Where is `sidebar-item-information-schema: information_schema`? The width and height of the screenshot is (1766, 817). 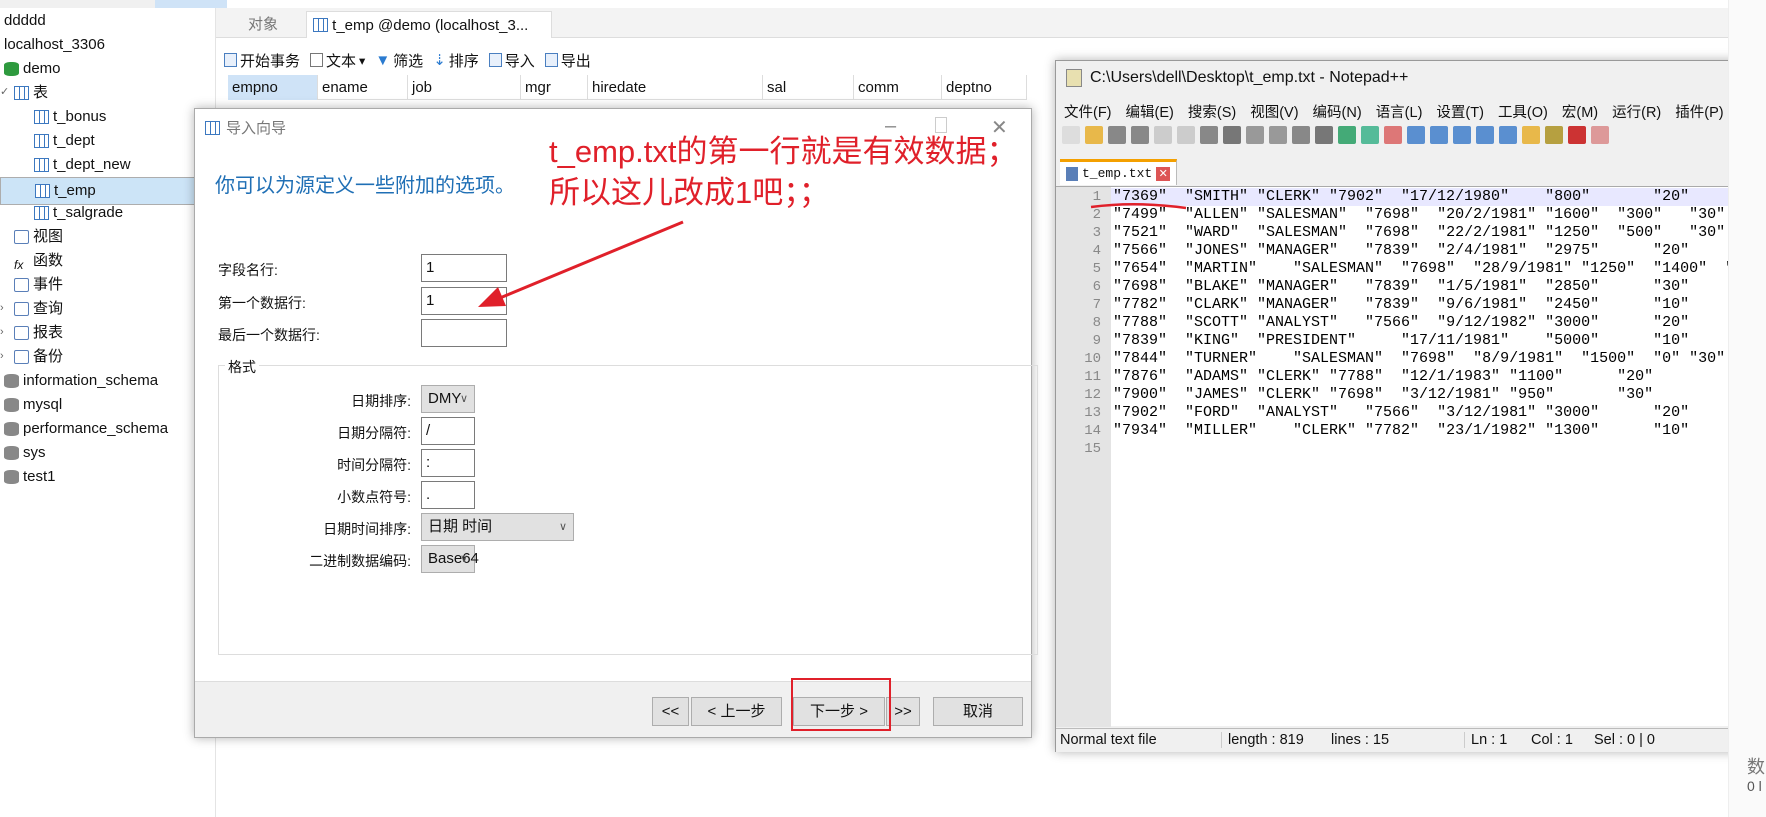 sidebar-item-information-schema: information_schema is located at coordinates (79, 380).